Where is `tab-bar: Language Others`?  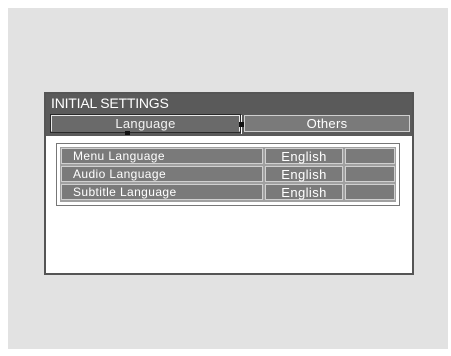 tab-bar: Language Others is located at coordinates (229, 124).